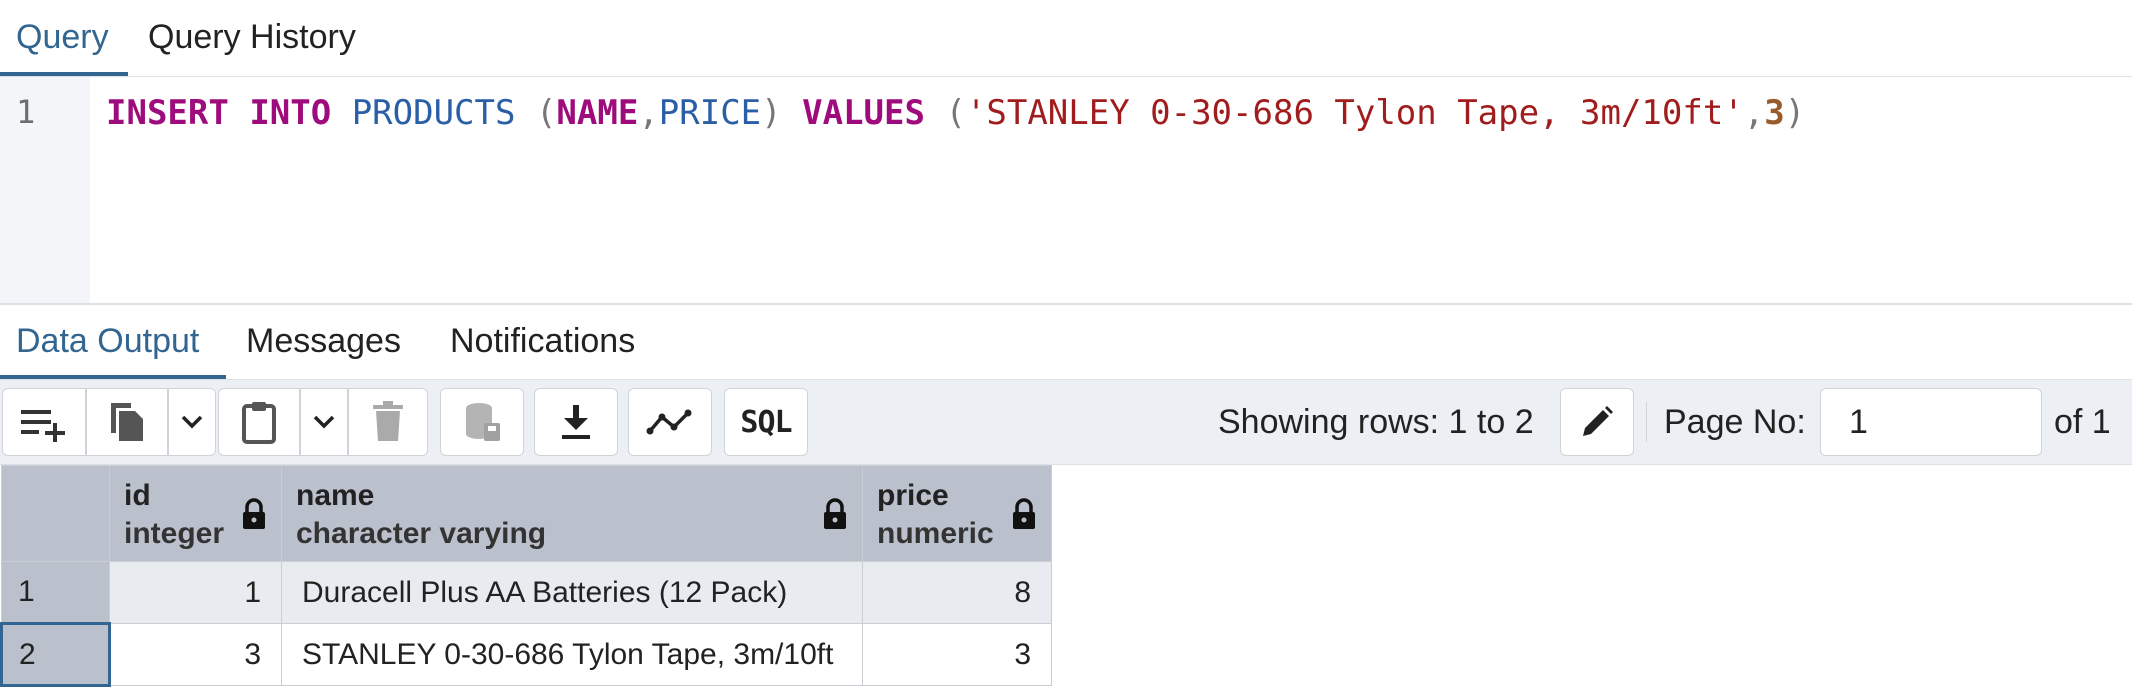 The width and height of the screenshot is (2132, 687). Describe the element at coordinates (572, 592) in the screenshot. I see `name-cell: Duracell Plus AA Batteries (12 Pack)` at that location.